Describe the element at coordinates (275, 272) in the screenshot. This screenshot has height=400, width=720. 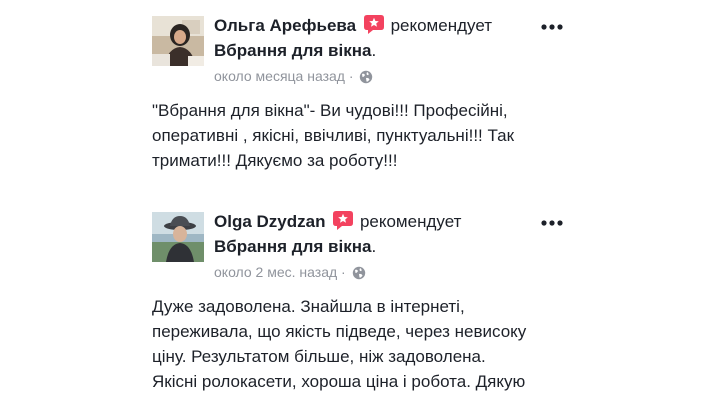
I see `post-timestamp: около 2 мес. назад` at that location.